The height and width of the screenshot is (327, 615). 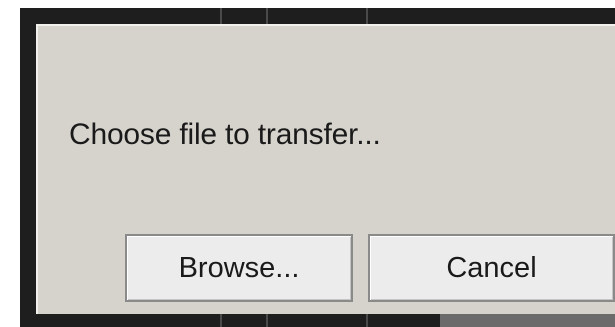 What do you see at coordinates (491, 268) in the screenshot?
I see `cancel-button: Cancel` at bounding box center [491, 268].